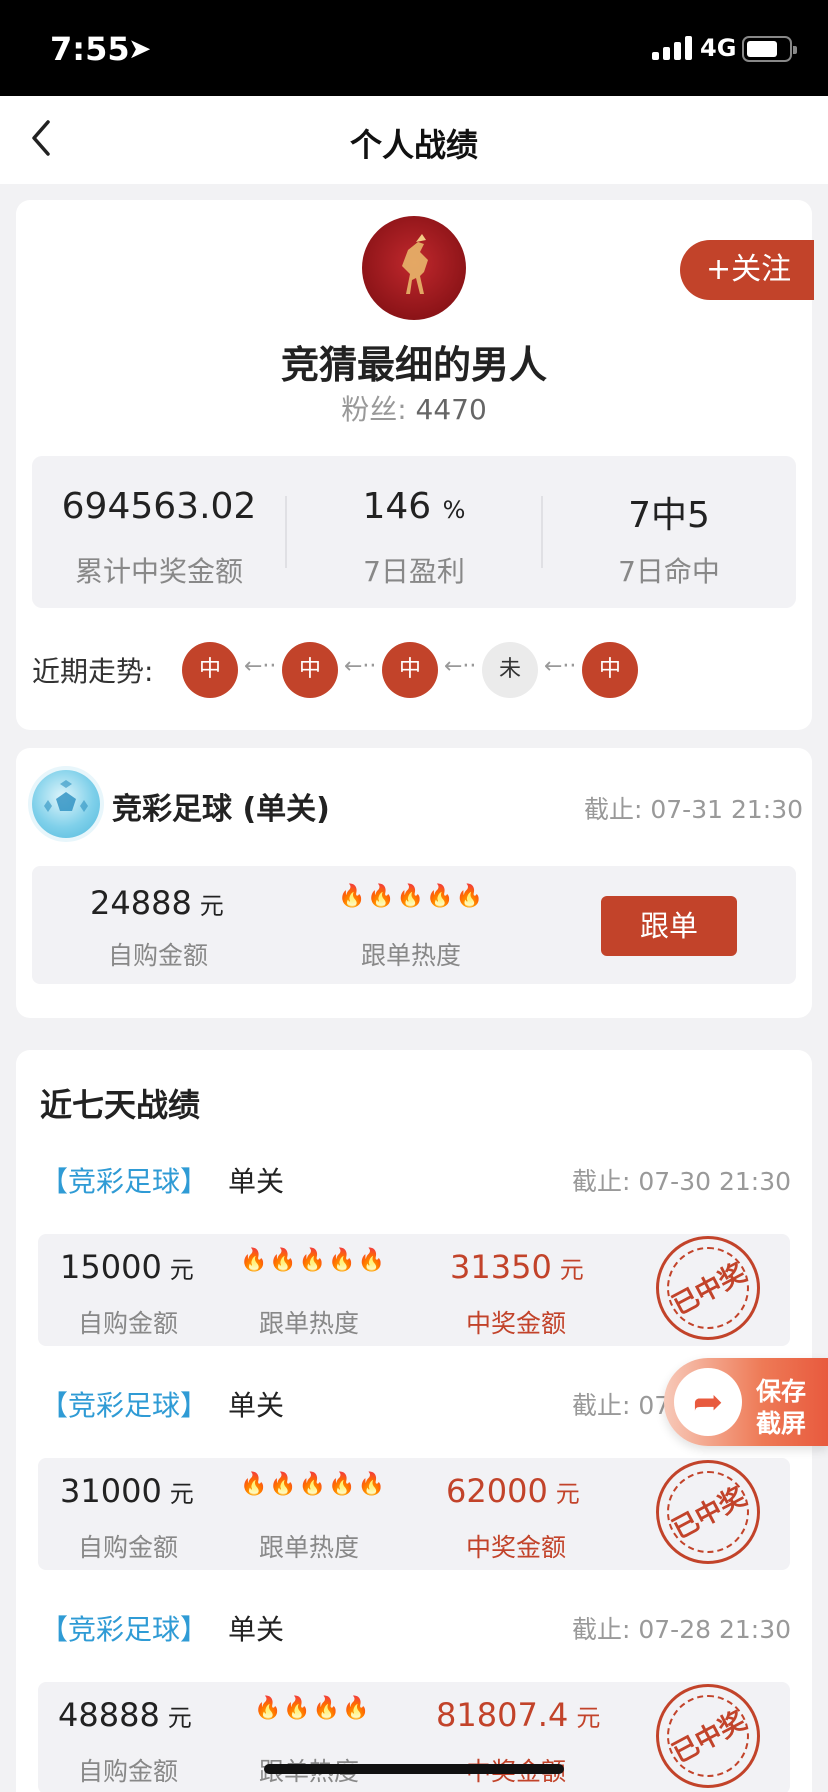 The height and width of the screenshot is (1792, 828). I want to click on home-indicator, so click(414, 1769).